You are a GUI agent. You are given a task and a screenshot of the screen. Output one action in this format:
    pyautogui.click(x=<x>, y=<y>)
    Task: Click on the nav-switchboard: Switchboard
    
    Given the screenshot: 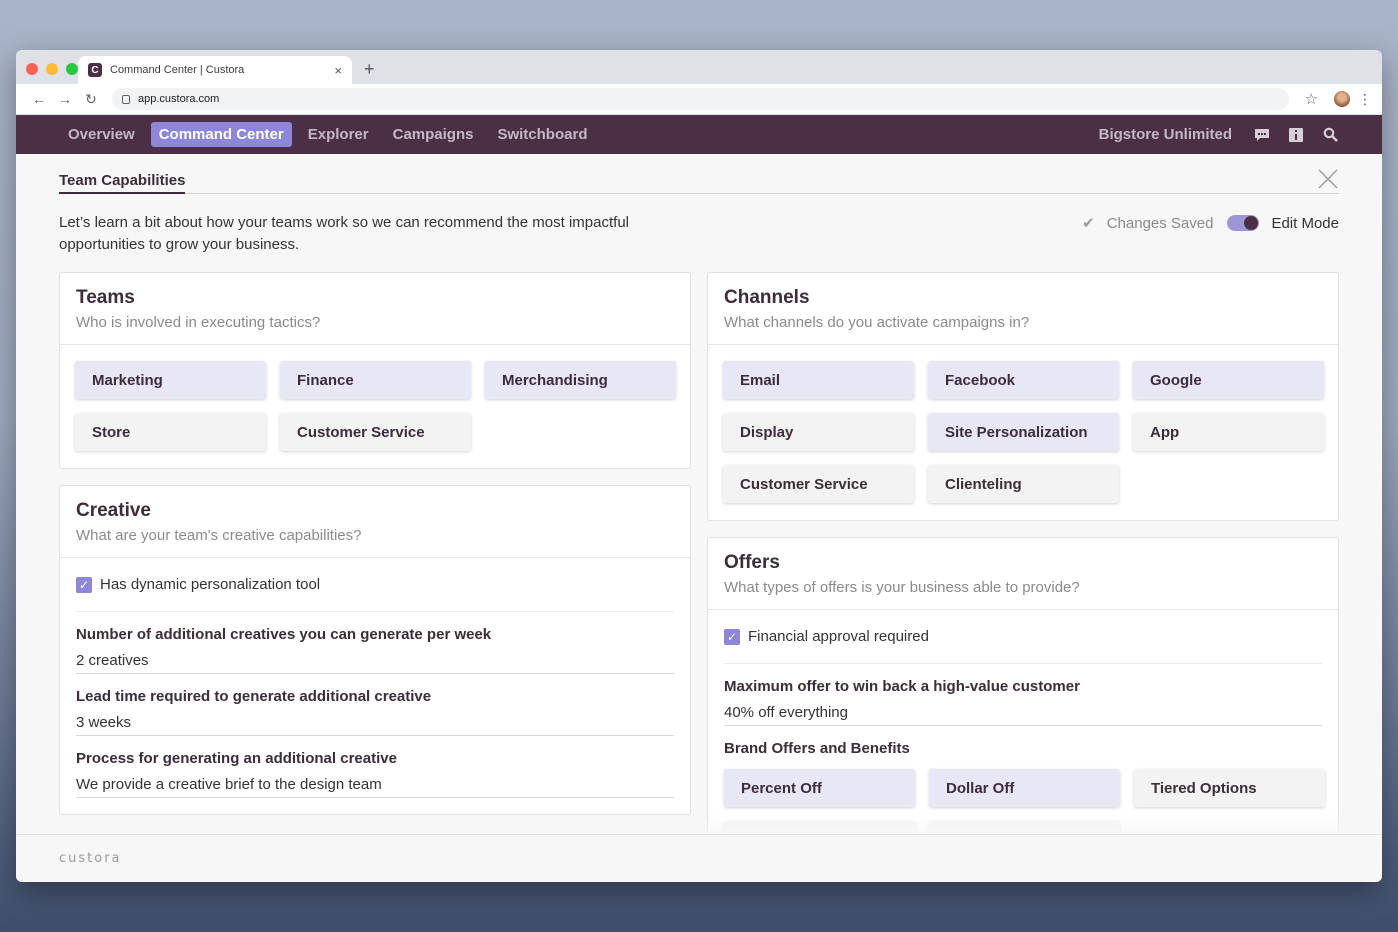 What is the action you would take?
    pyautogui.click(x=542, y=134)
    